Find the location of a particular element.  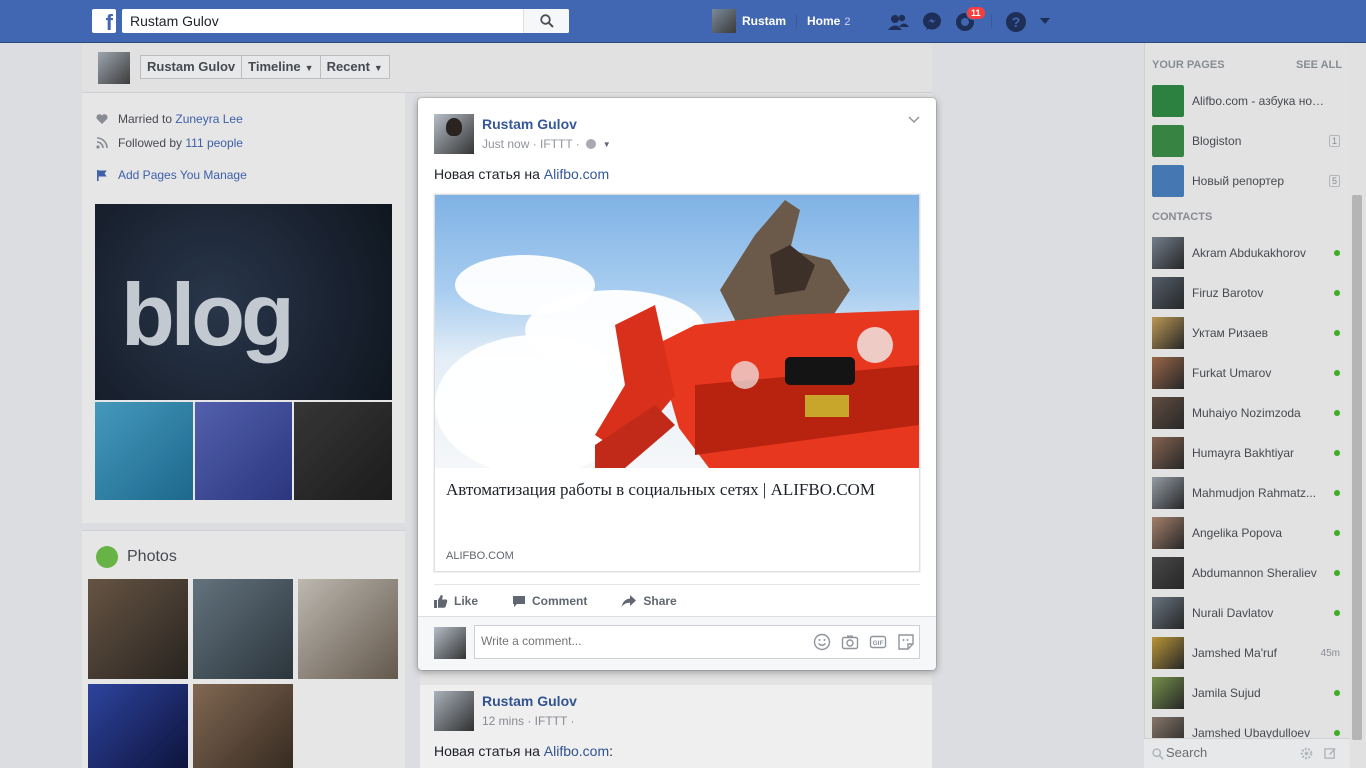

comment-composer: GIF is located at coordinates (677, 643).